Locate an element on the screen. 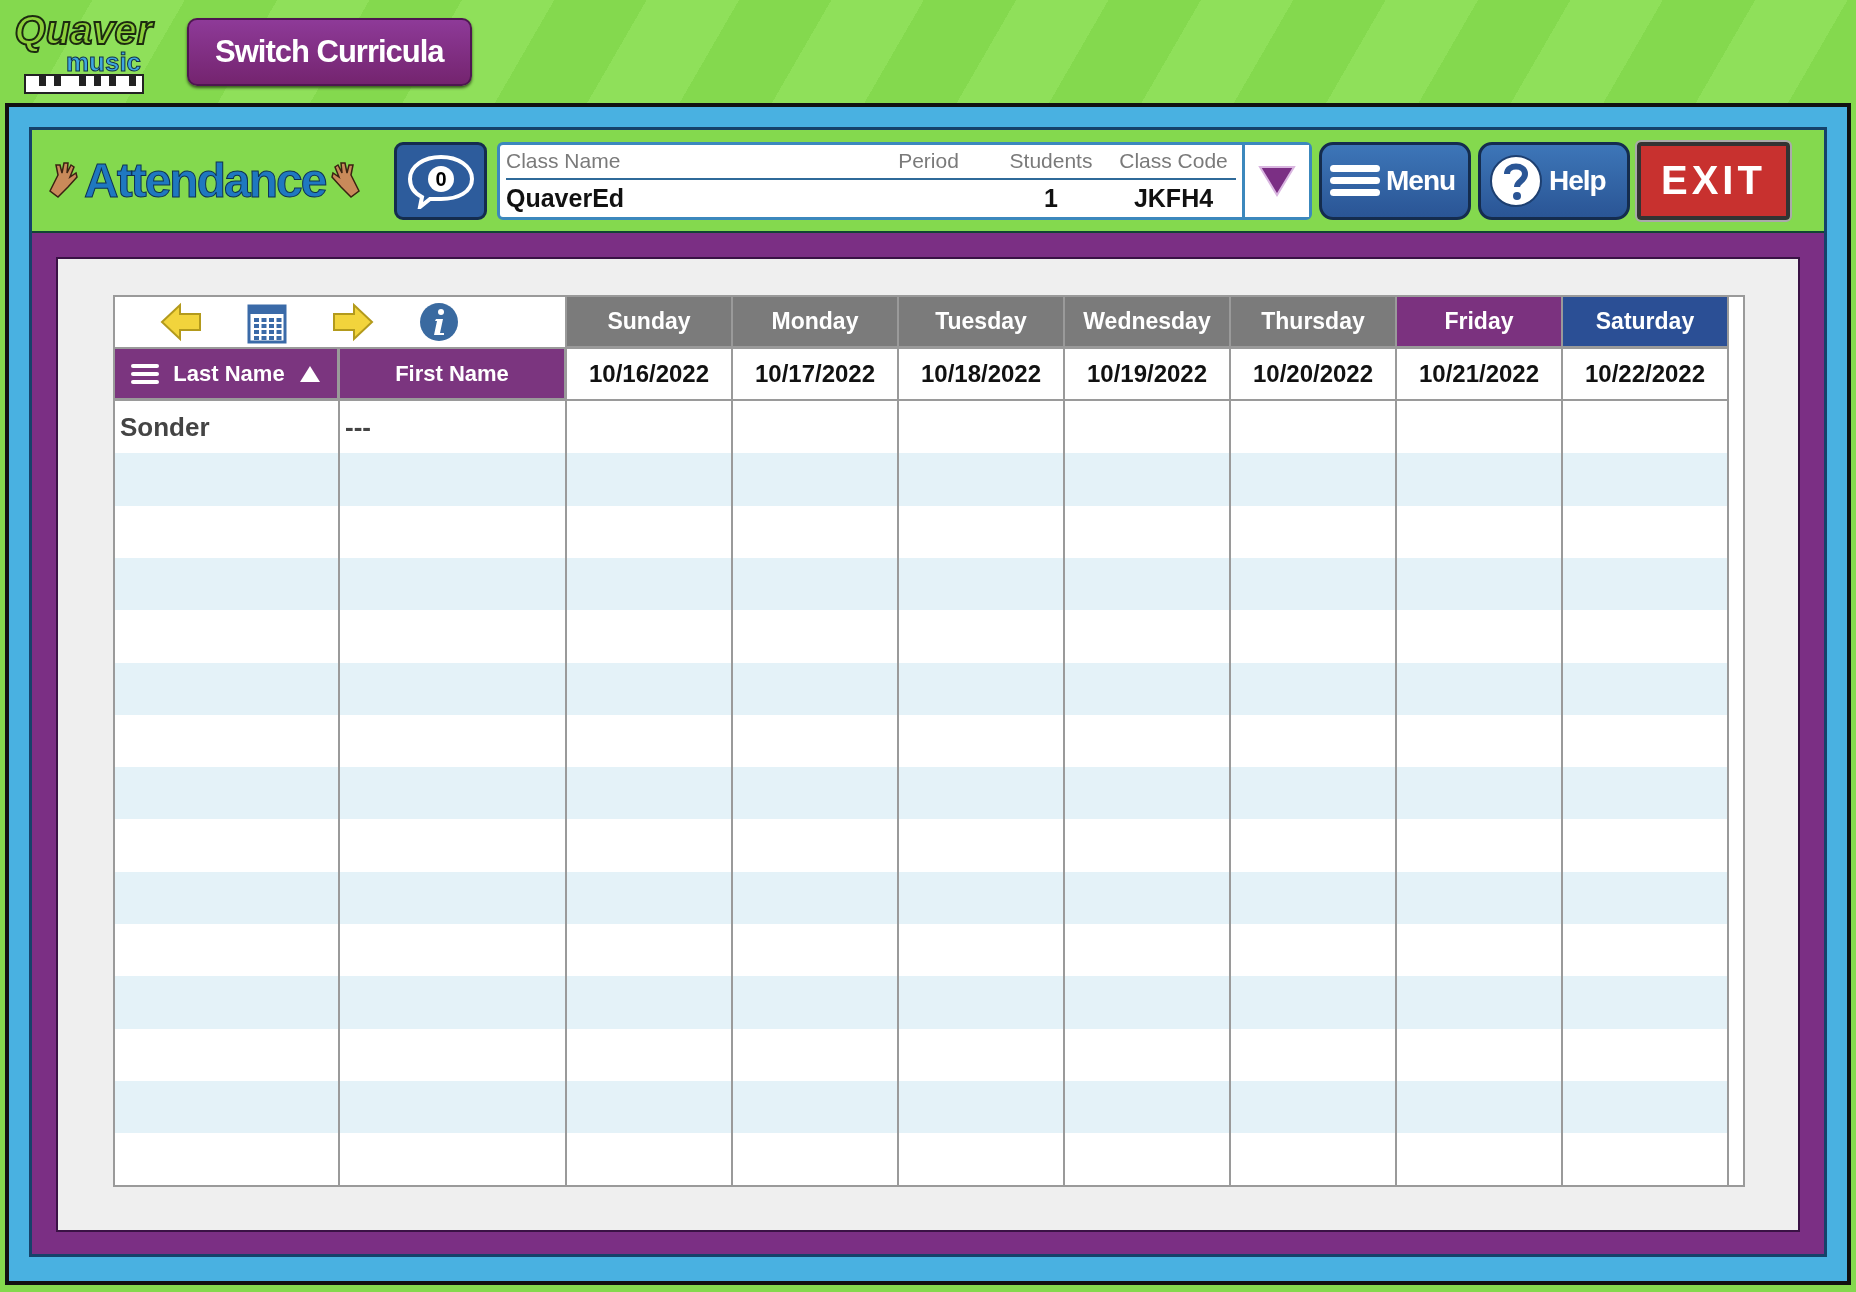 The width and height of the screenshot is (1856, 1292). help-button: Help is located at coordinates (1554, 180).